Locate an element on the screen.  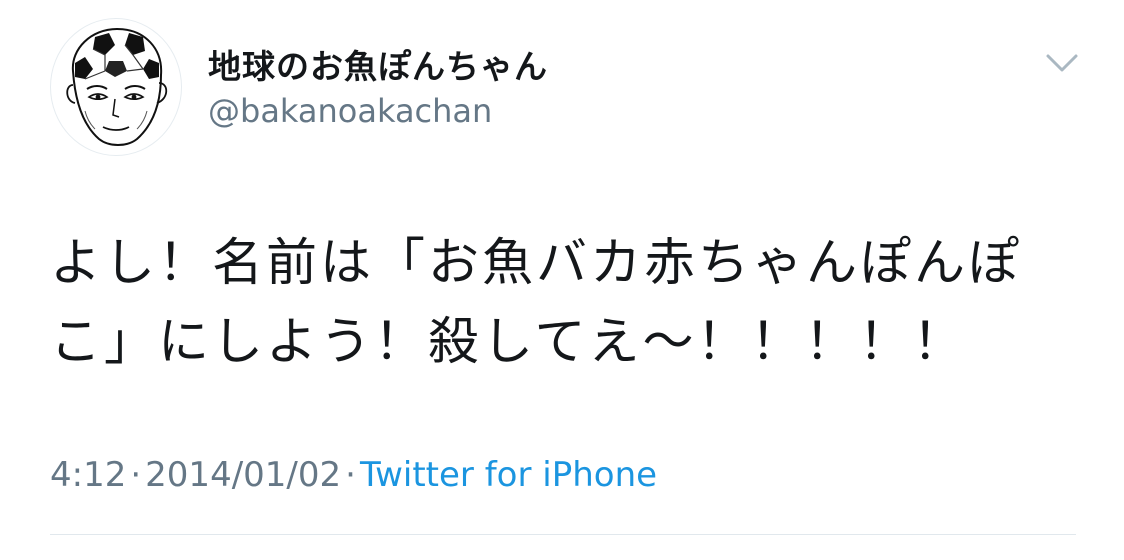
author-handle: @bakanoakachan is located at coordinates (350, 111).